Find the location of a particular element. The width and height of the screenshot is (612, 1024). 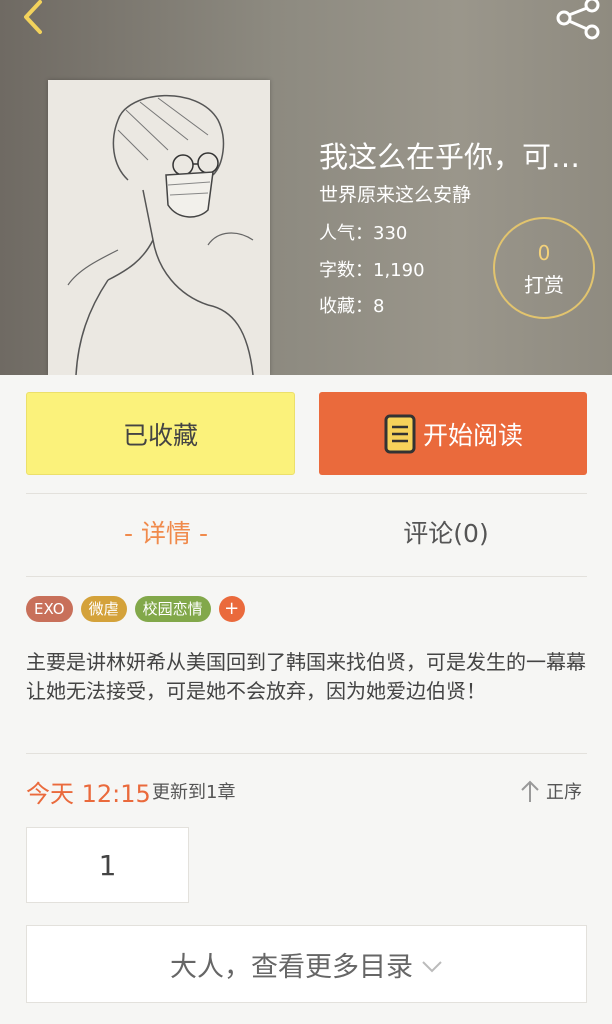

favorited-button: 已收藏 is located at coordinates (160, 433).